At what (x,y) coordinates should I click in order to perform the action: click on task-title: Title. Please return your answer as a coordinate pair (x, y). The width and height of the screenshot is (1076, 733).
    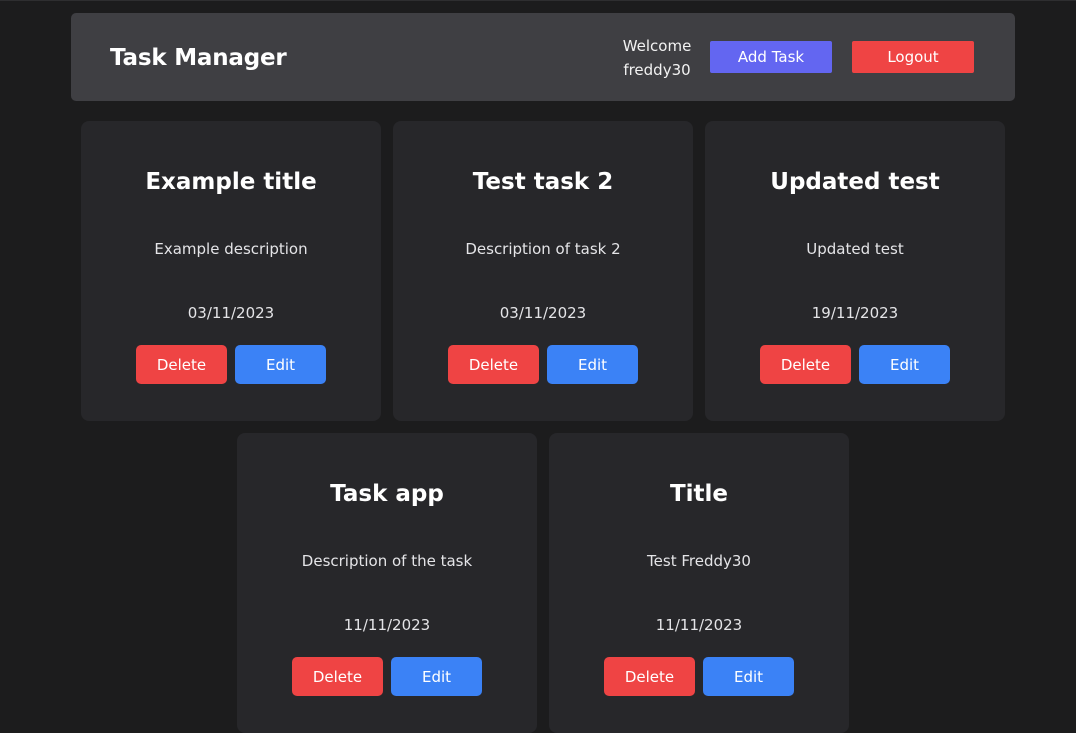
    Looking at the image, I should click on (699, 494).